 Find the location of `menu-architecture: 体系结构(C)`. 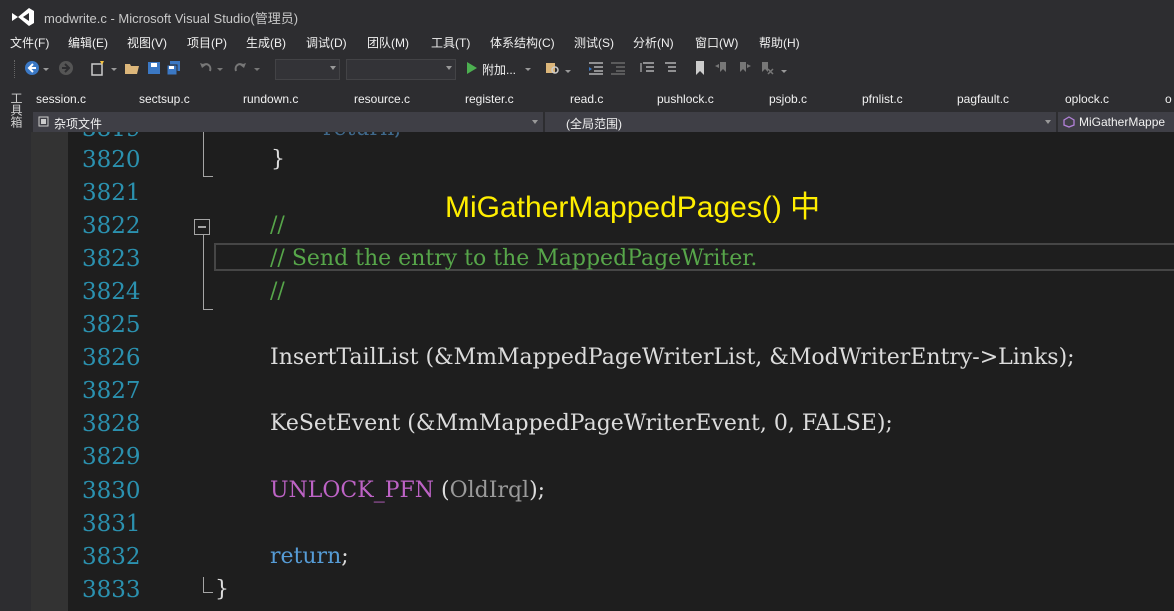

menu-architecture: 体系结构(C) is located at coordinates (522, 42).